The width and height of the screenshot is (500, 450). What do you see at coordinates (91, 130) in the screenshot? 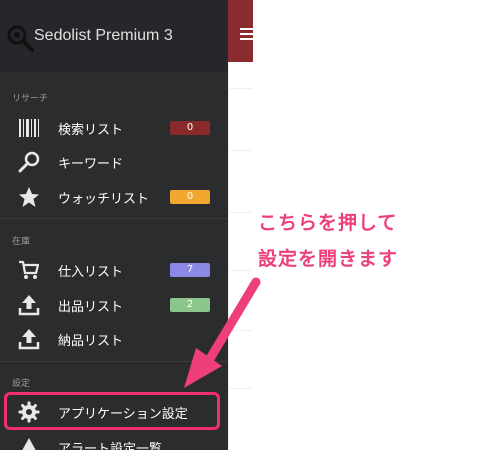
I see `sidebar-item-label: 検索リスト` at bounding box center [91, 130].